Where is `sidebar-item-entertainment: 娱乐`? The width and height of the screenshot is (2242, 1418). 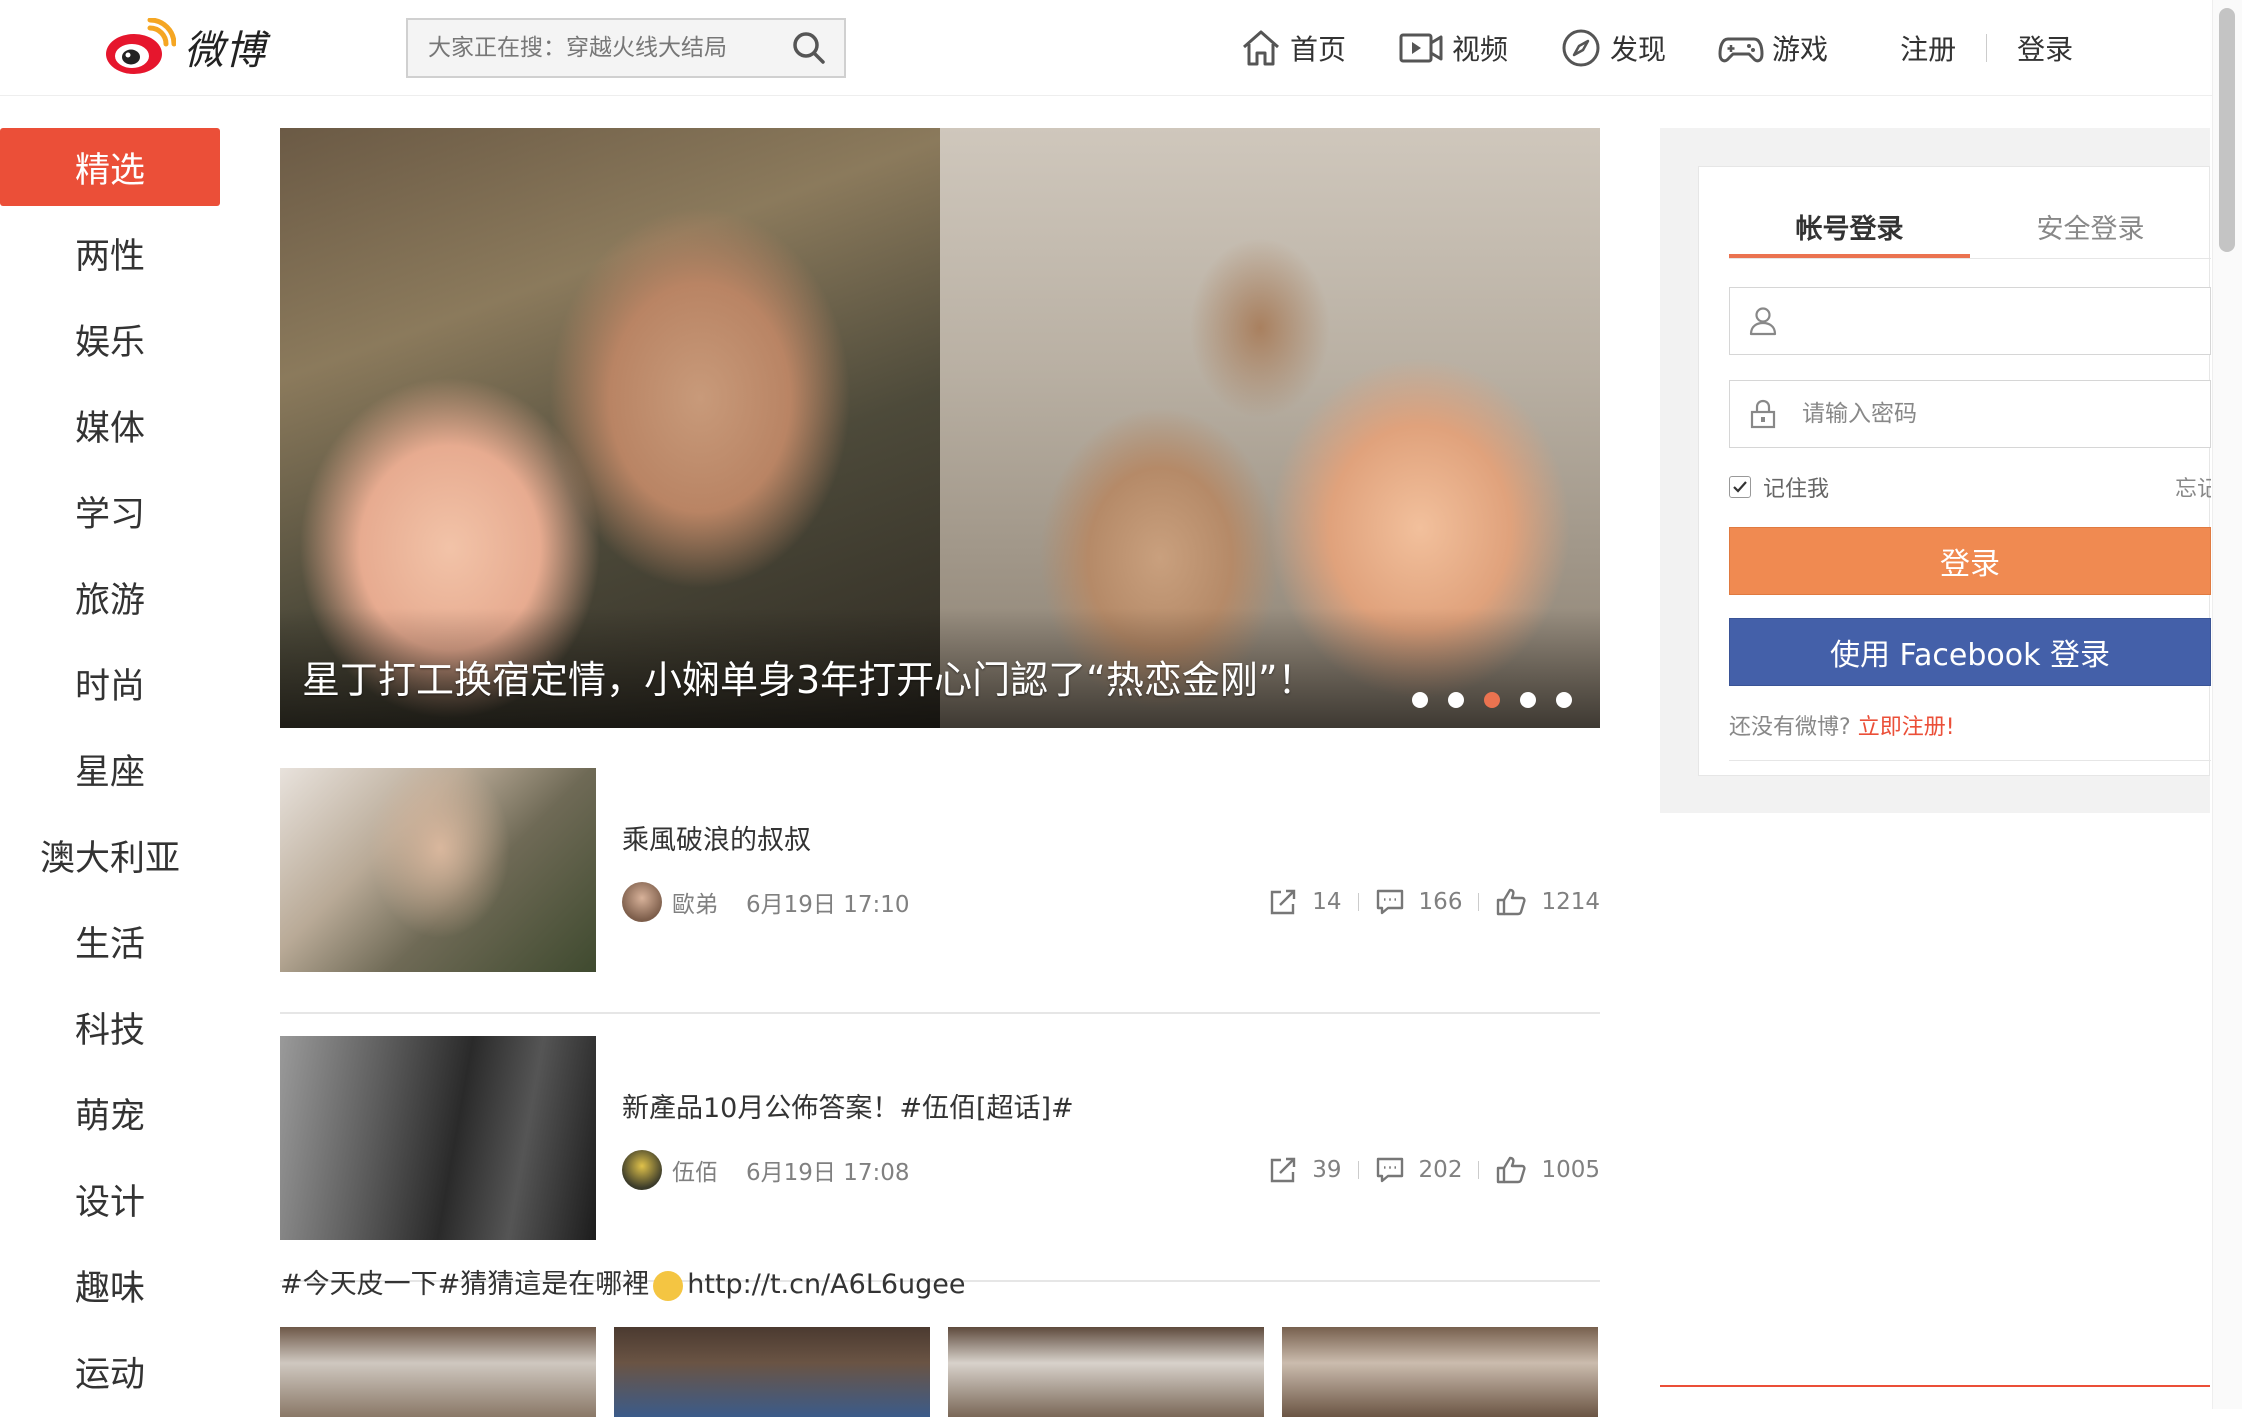 sidebar-item-entertainment: 娱乐 is located at coordinates (110, 339).